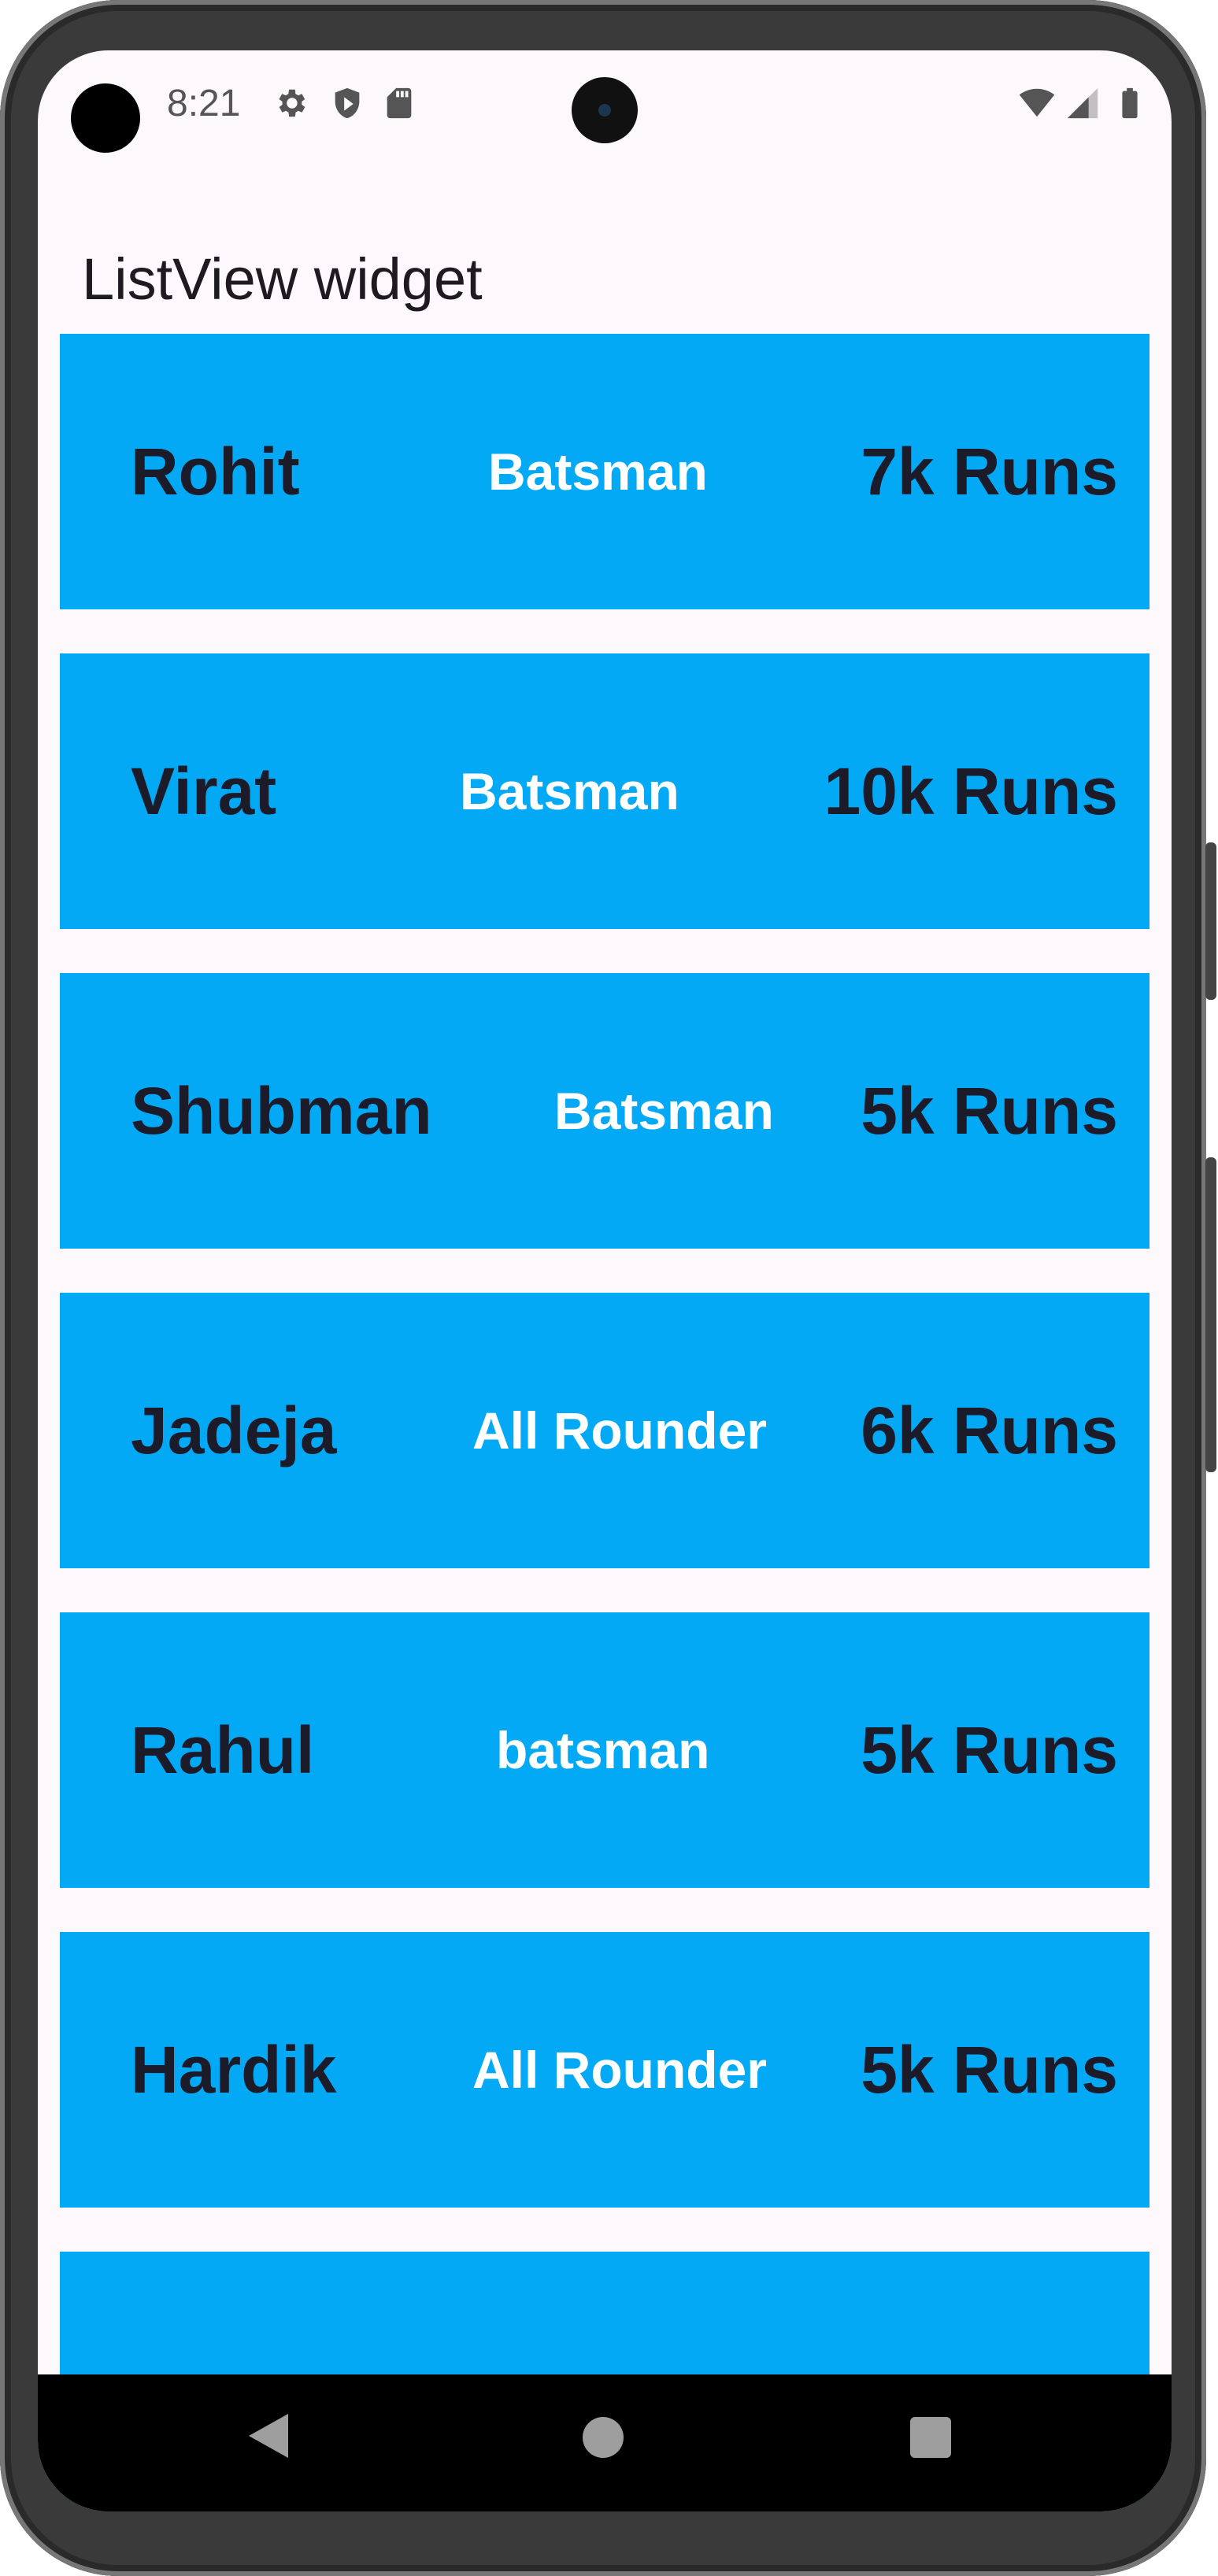  What do you see at coordinates (989, 1430) in the screenshot?
I see `player-runs: 6k Runs` at bounding box center [989, 1430].